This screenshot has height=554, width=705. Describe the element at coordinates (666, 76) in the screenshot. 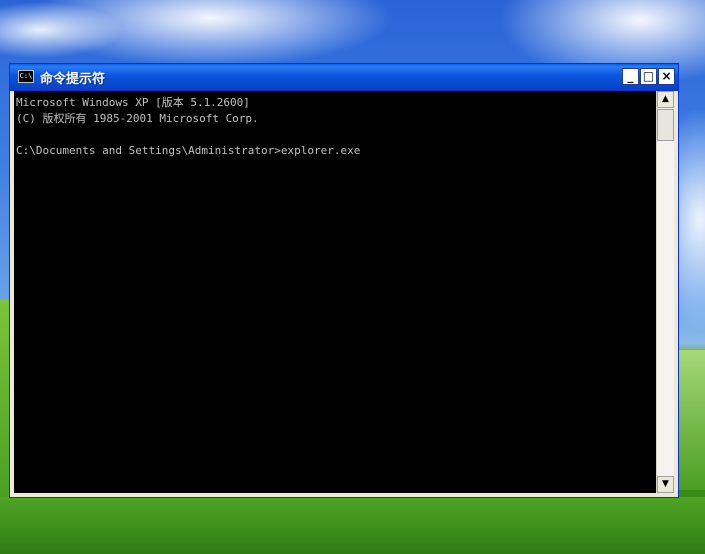

I see `close-button: ×` at that location.